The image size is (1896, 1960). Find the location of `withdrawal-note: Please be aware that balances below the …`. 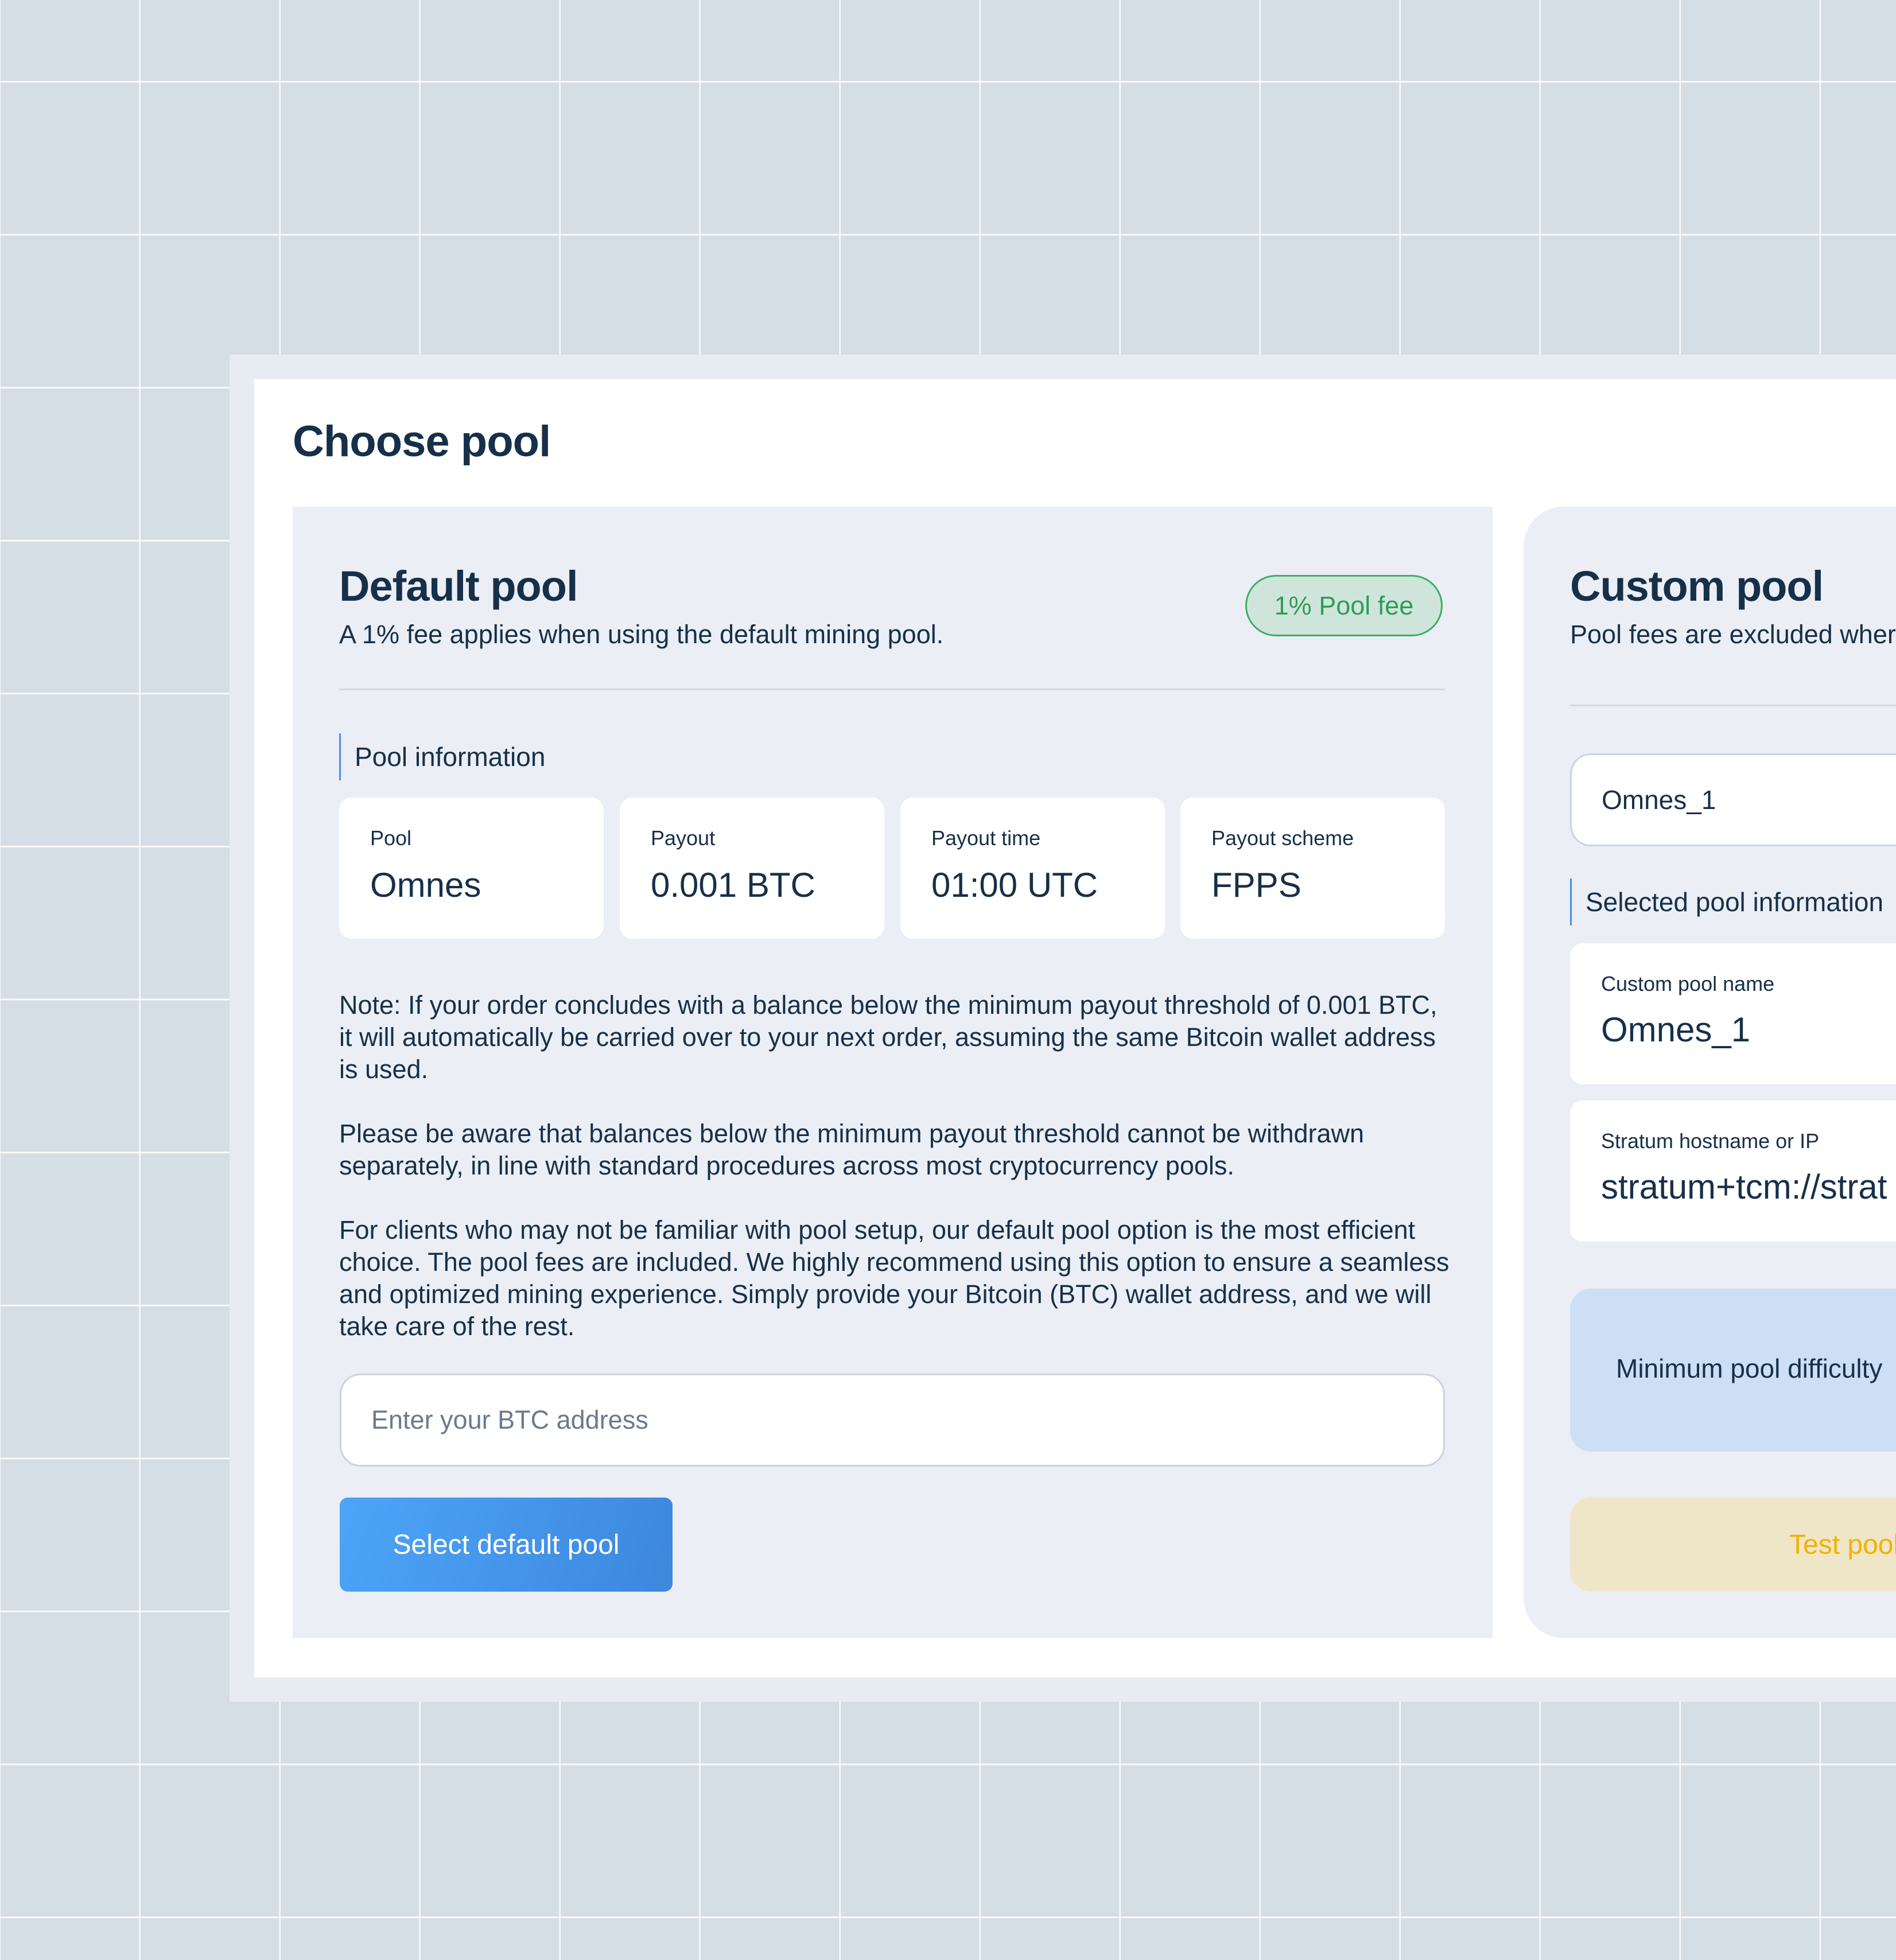

withdrawal-note: Please be aware that balances below the … is located at coordinates (852, 1149).